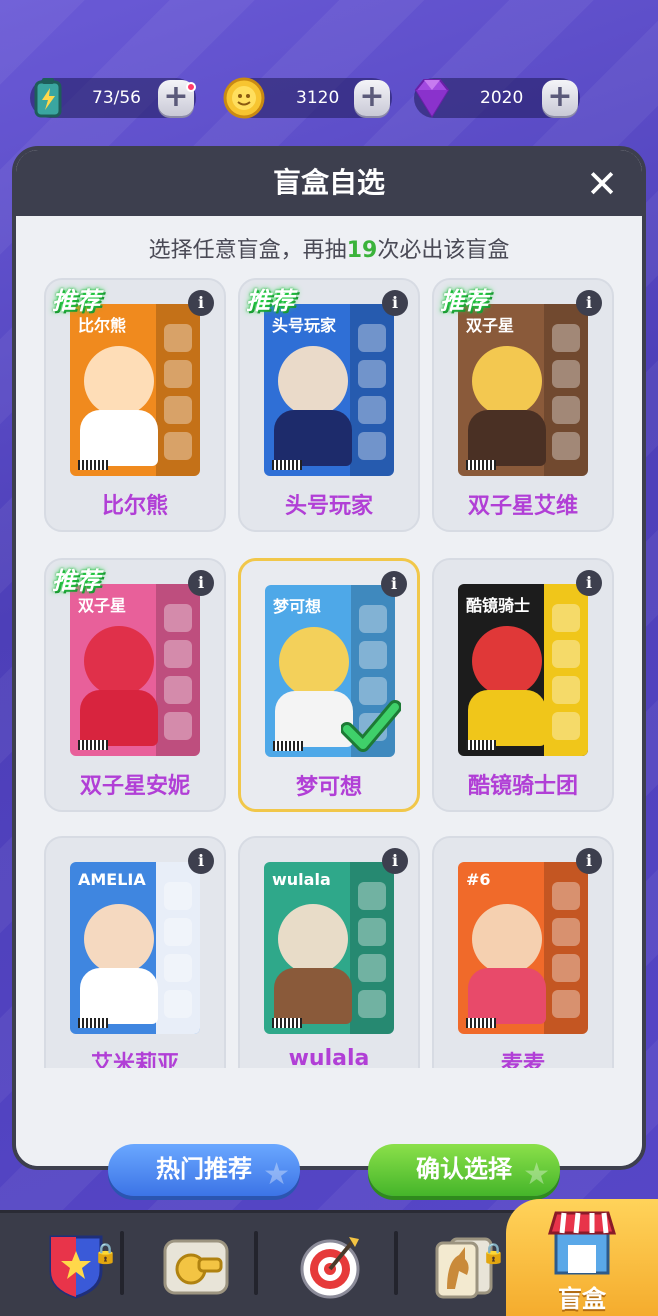 This screenshot has height=1316, width=658. Describe the element at coordinates (191, 87) in the screenshot. I see `notification-dot` at that location.